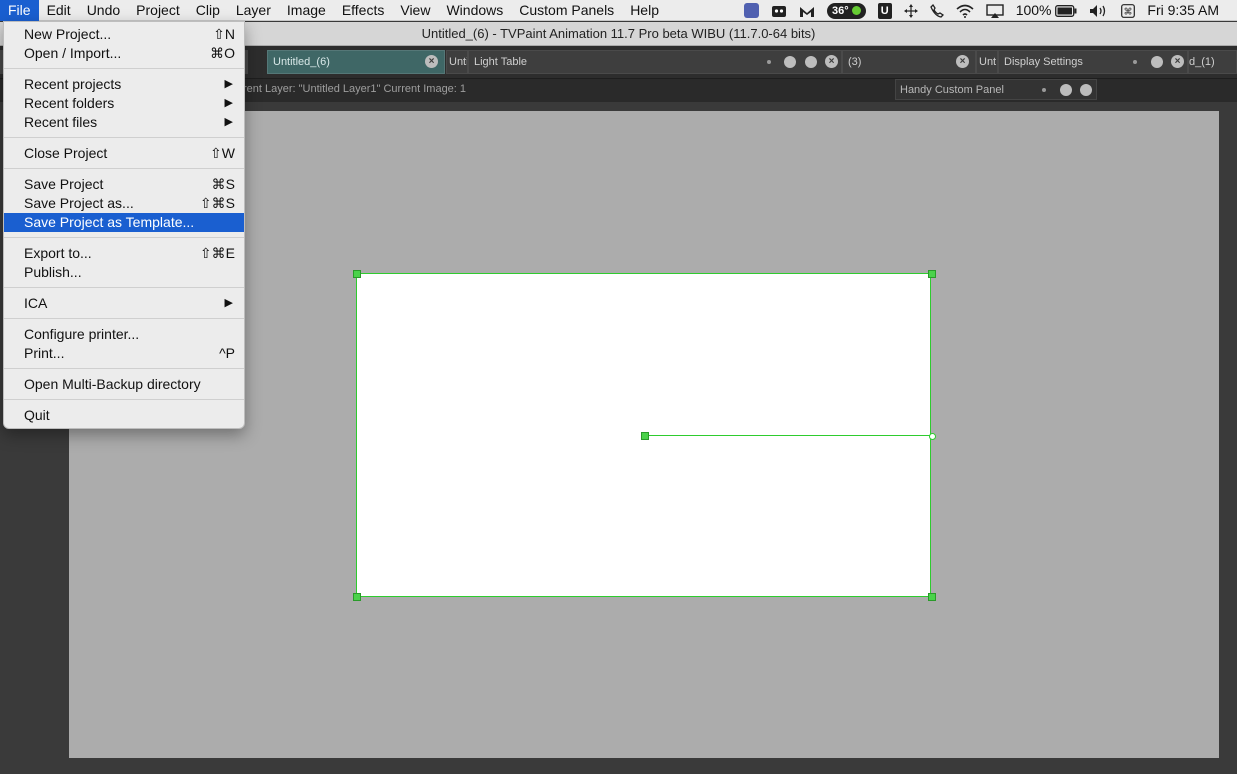  What do you see at coordinates (124, 303) in the screenshot?
I see `menu-item-ica: ICA ▶` at bounding box center [124, 303].